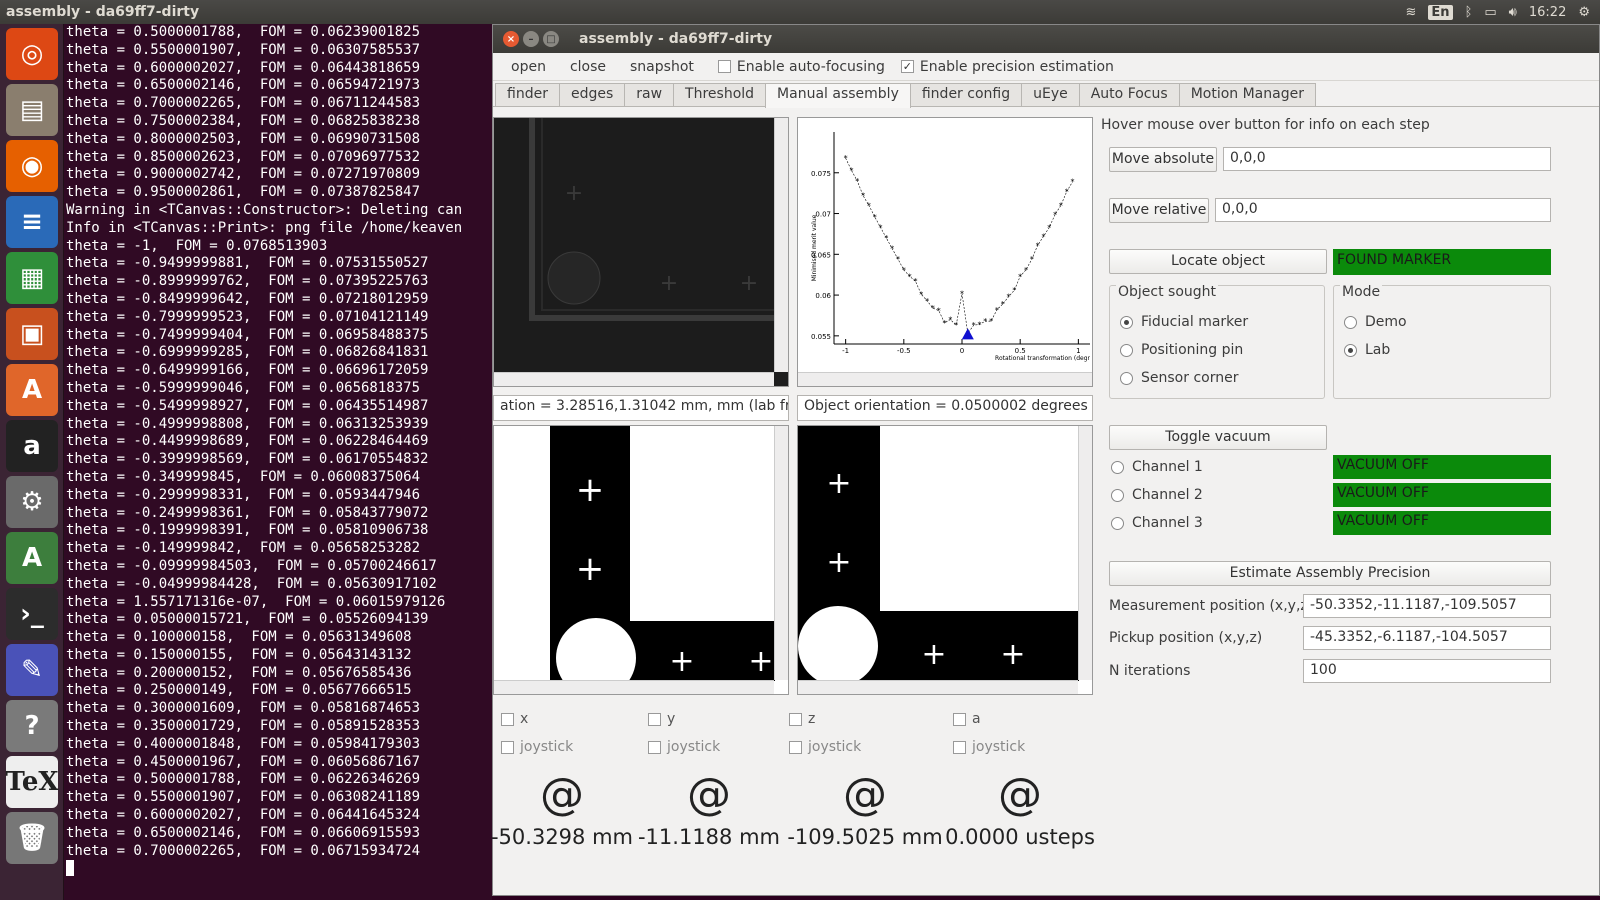 The height and width of the screenshot is (900, 1600). I want to click on close-icon: ×, so click(511, 39).